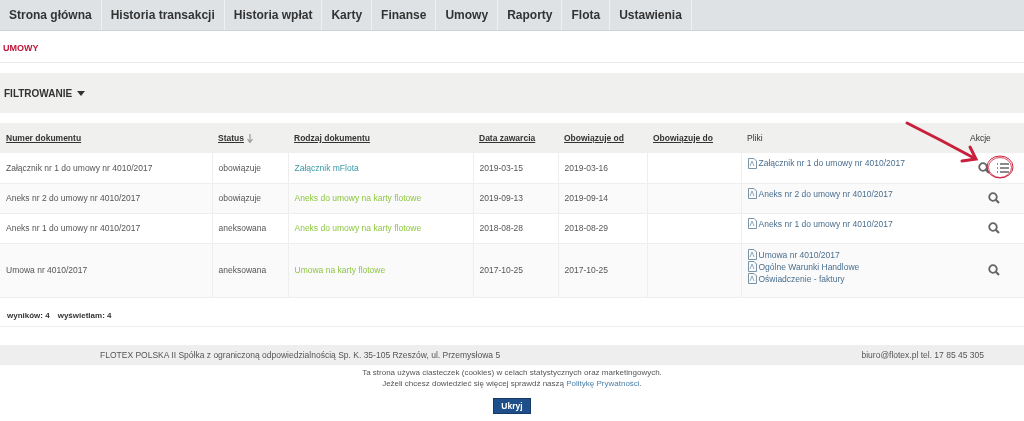 This screenshot has width=1024, height=421. Describe the element at coordinates (825, 193) in the screenshot. I see `file-link: Aneks nr 2 do umowy nr 4010/2017` at that location.